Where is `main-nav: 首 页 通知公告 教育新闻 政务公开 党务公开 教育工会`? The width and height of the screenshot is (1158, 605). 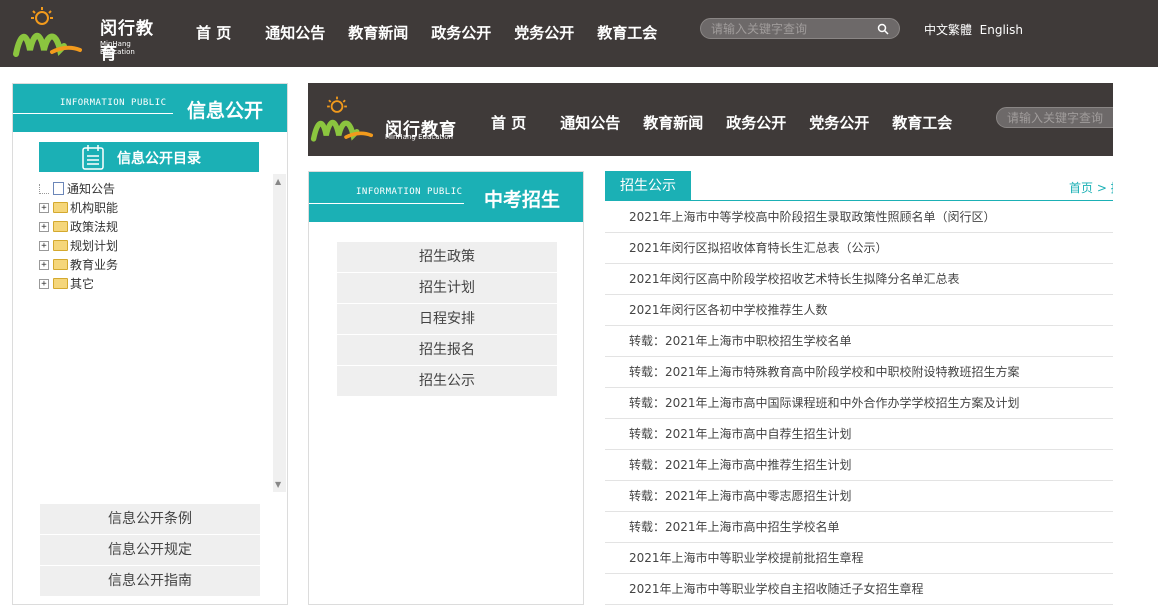
main-nav: 首 页 通知公告 教育新闻 政务公开 党务公开 教育工会 is located at coordinates (438, 32).